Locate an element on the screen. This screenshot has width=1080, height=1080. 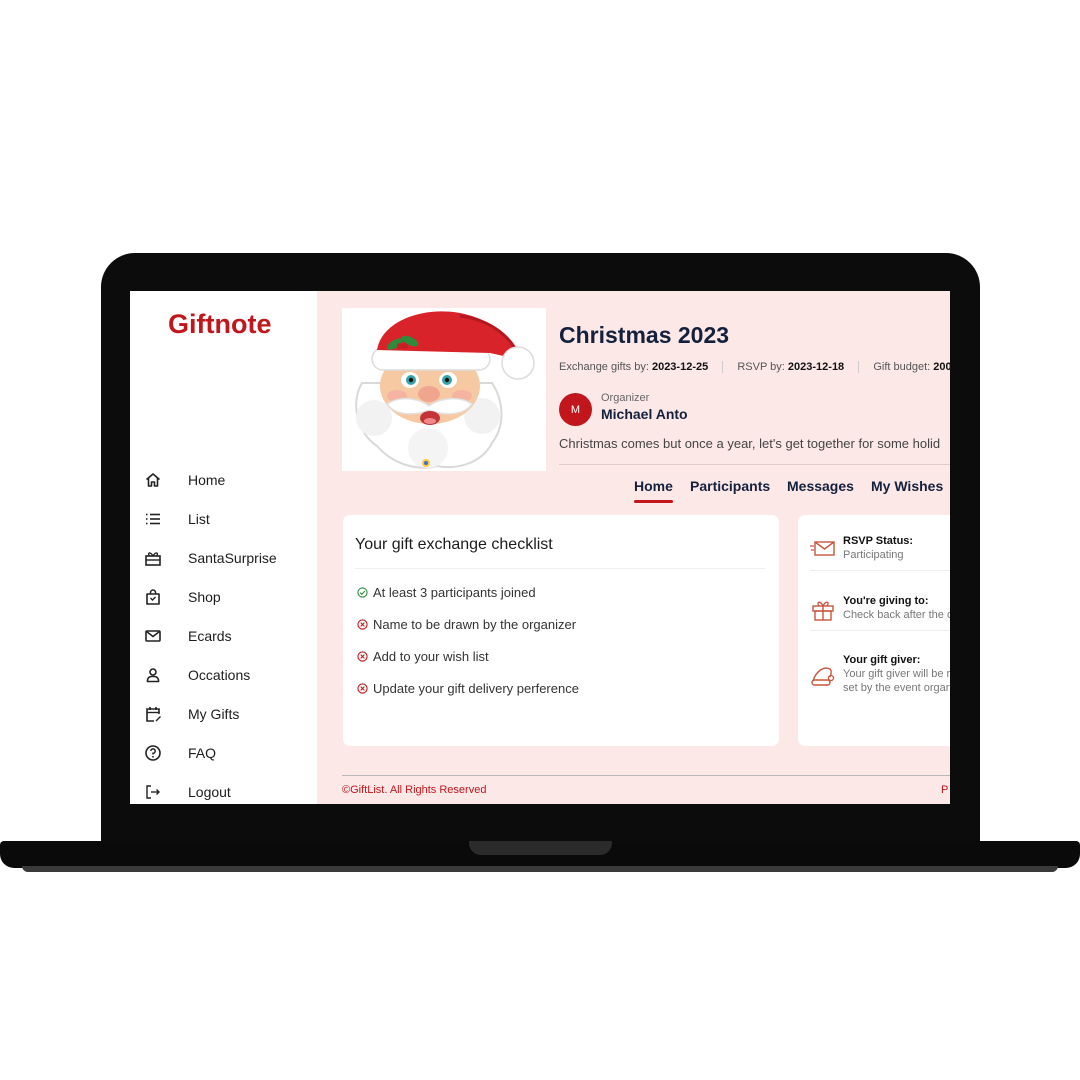
budget-value: 200 is located at coordinates (941, 367).